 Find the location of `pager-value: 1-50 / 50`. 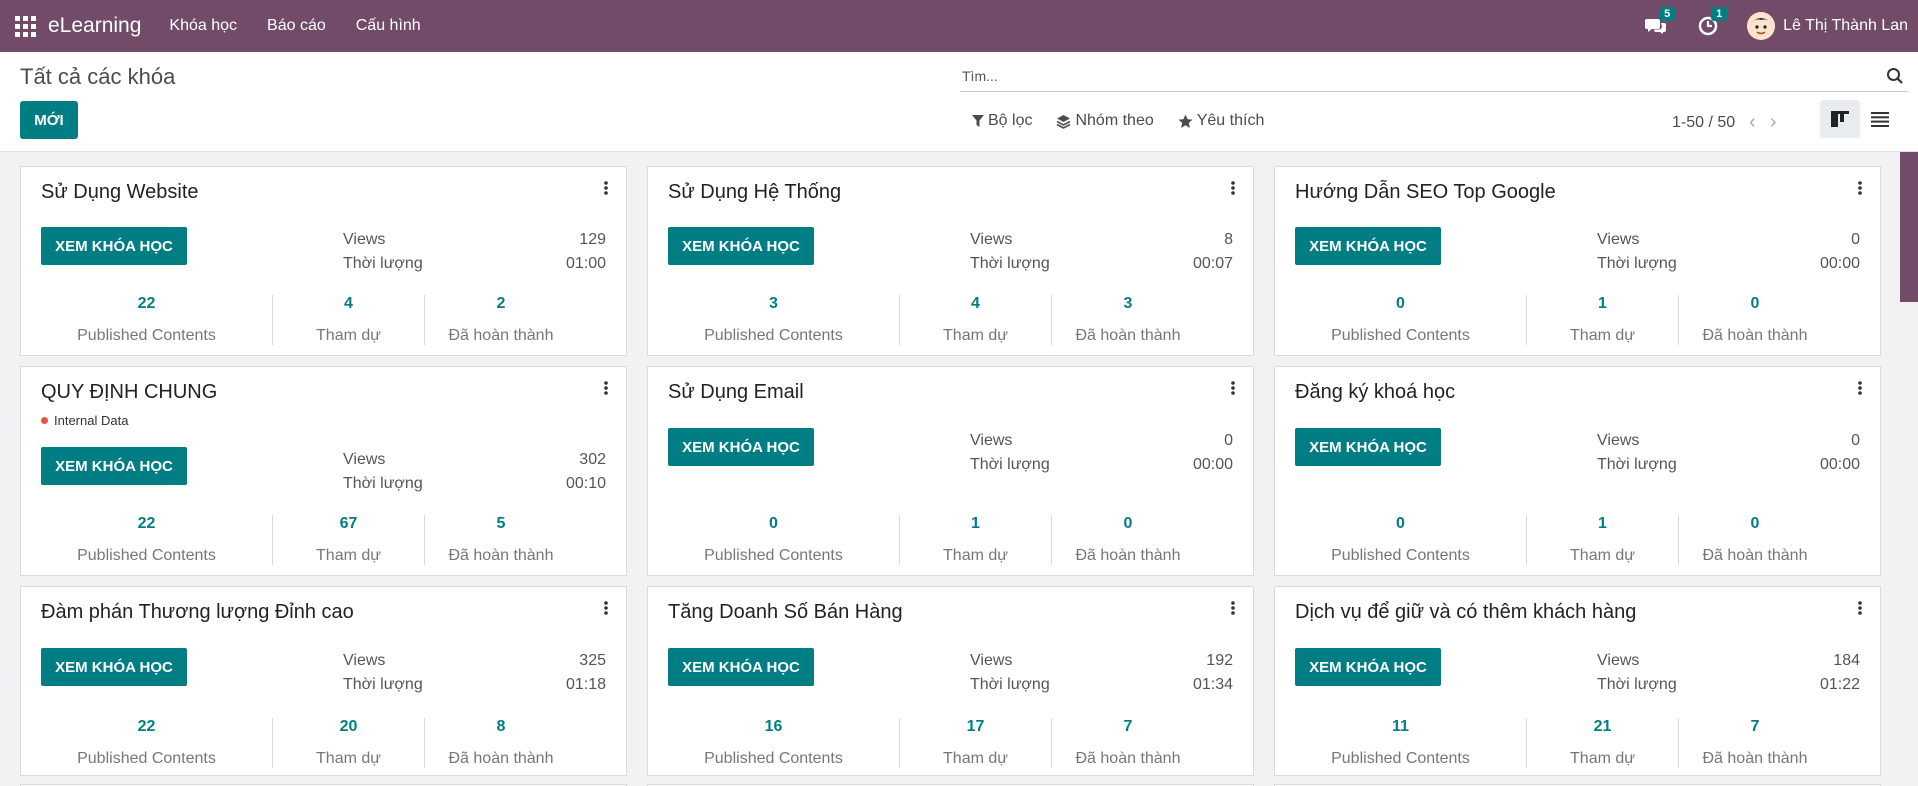

pager-value: 1-50 / 50 is located at coordinates (1703, 123).